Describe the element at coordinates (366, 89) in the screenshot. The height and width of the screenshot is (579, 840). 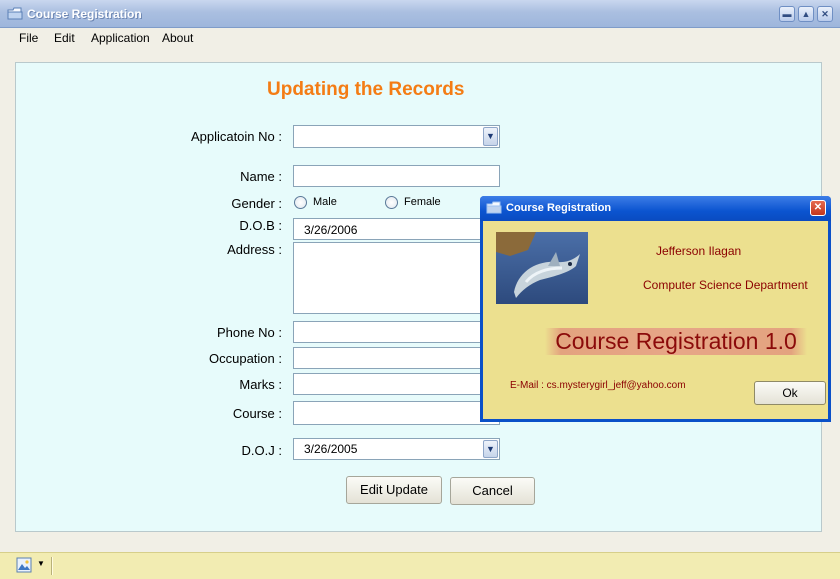
I see `form-title: Updating the Records` at that location.